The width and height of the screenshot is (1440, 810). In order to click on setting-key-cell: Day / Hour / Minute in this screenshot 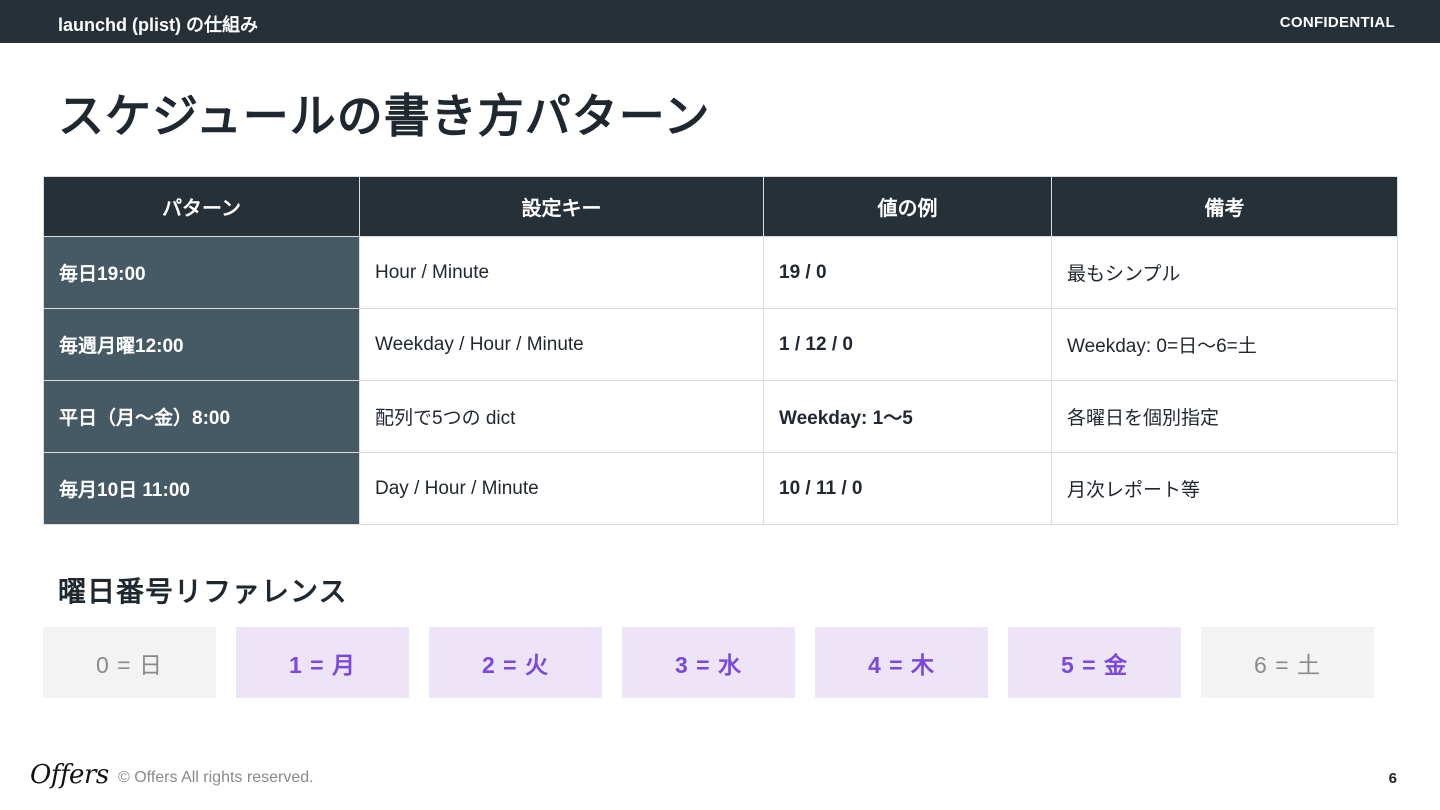, I will do `click(561, 488)`.